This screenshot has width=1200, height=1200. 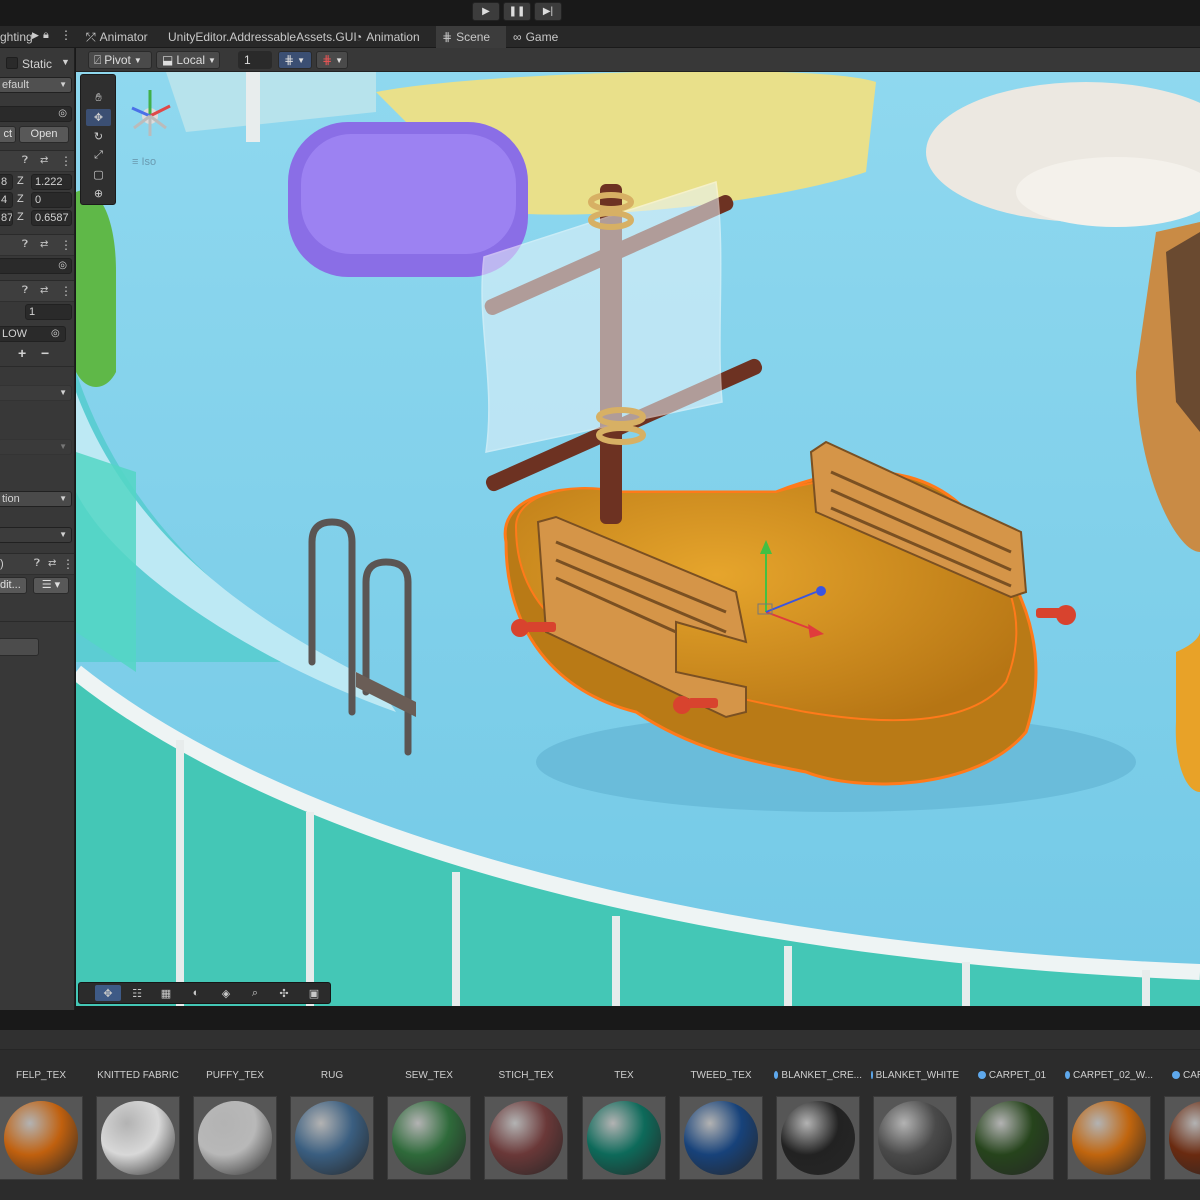 What do you see at coordinates (65, 62) in the screenshot?
I see `chevron-down-icon: ▼` at bounding box center [65, 62].